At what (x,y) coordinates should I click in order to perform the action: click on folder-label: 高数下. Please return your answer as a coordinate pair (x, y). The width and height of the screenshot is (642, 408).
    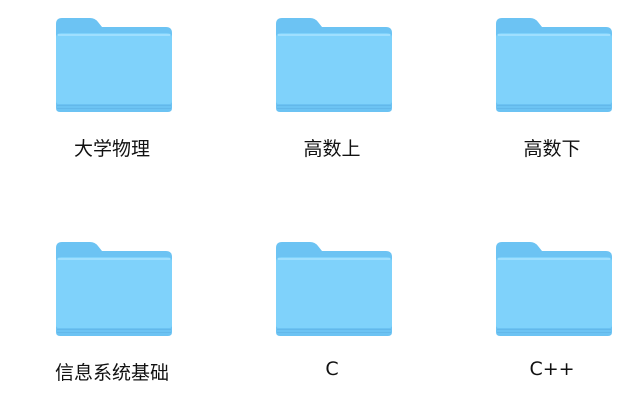
    Looking at the image, I should click on (552, 149).